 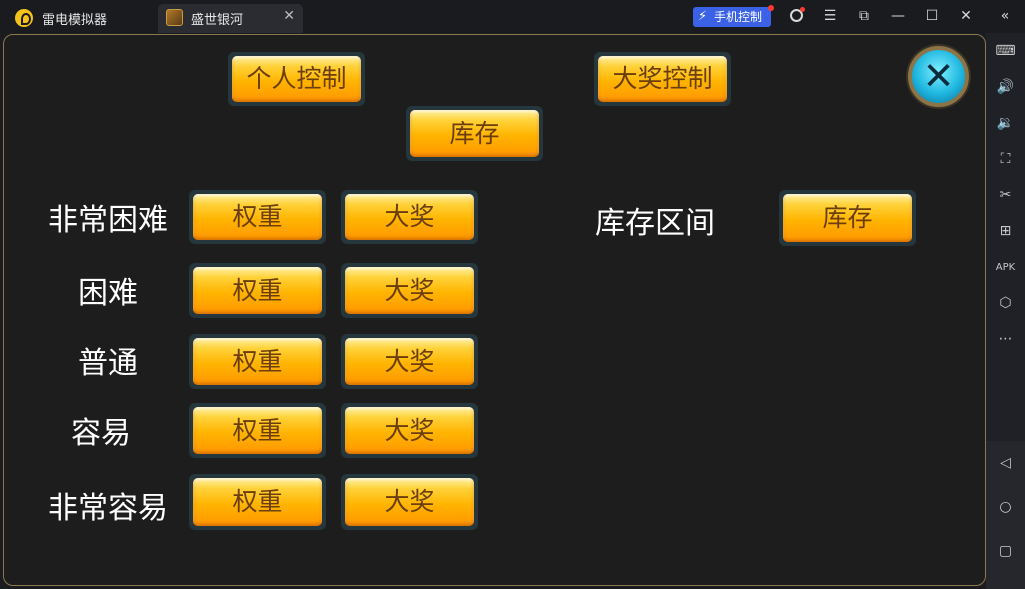 What do you see at coordinates (289, 16) in the screenshot?
I see `tab-close-icon: ✕` at bounding box center [289, 16].